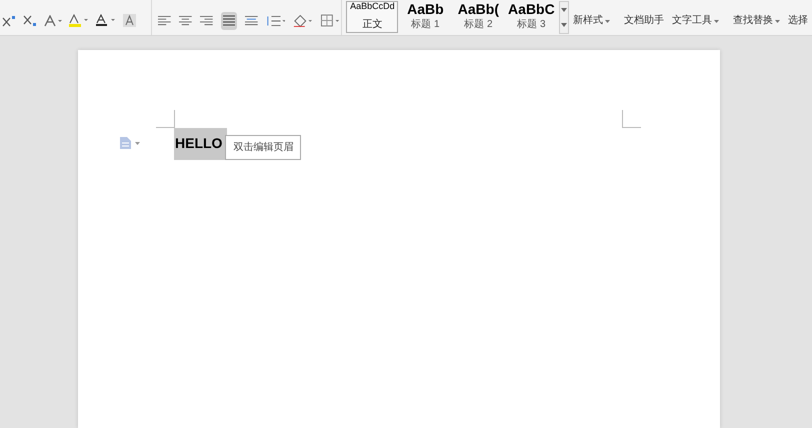 The image size is (812, 428). Describe the element at coordinates (331, 20) in the screenshot. I see `borders-icon` at that location.